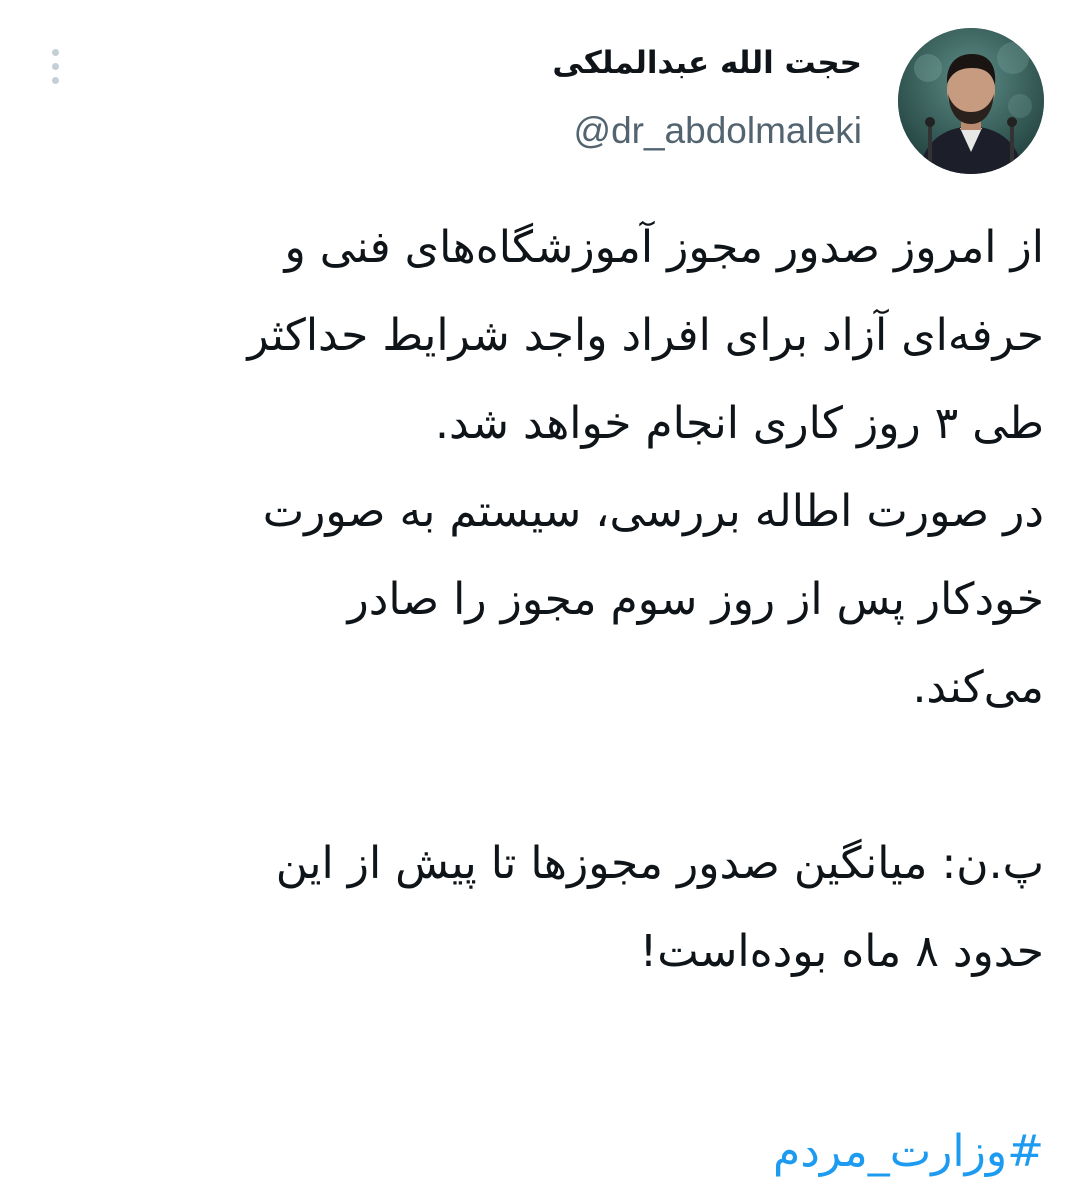  What do you see at coordinates (695, 599) in the screenshot?
I see `tweet-text-line: خودکار پس از روز سوم مجوز را صادر` at bounding box center [695, 599].